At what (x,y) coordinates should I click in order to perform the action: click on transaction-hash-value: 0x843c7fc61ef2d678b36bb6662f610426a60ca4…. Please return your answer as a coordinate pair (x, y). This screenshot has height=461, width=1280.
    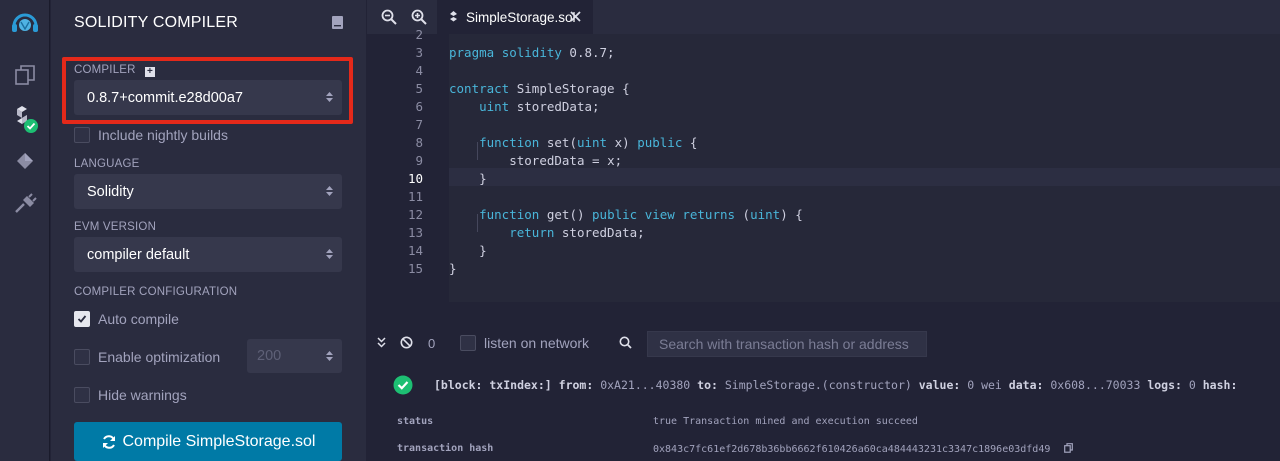
    Looking at the image, I should click on (852, 449).